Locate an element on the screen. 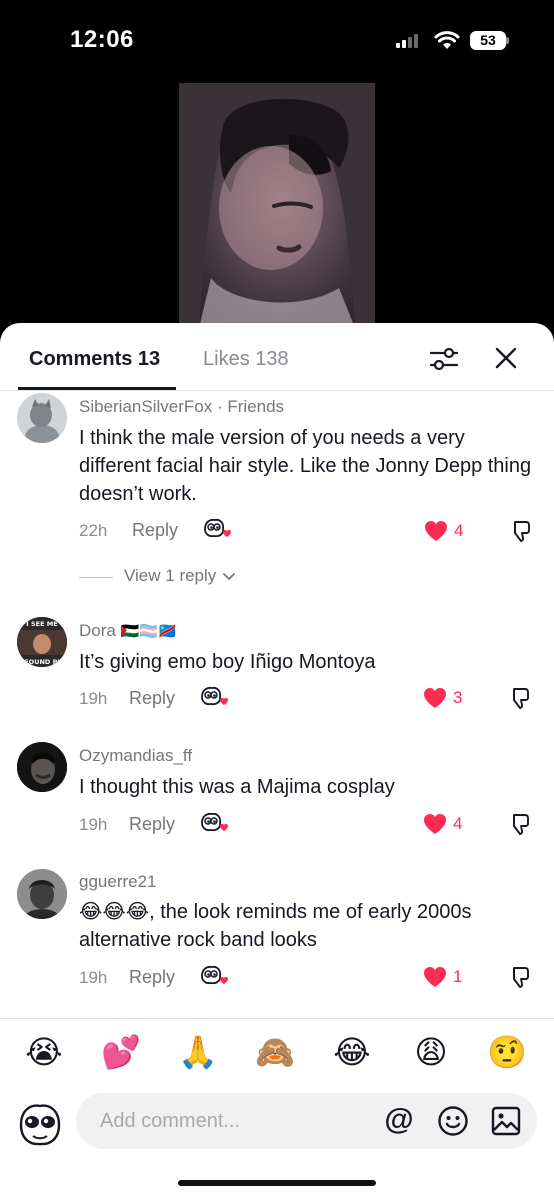 The width and height of the screenshot is (554, 1200). composer-avatar-icon is located at coordinates (40, 1125).